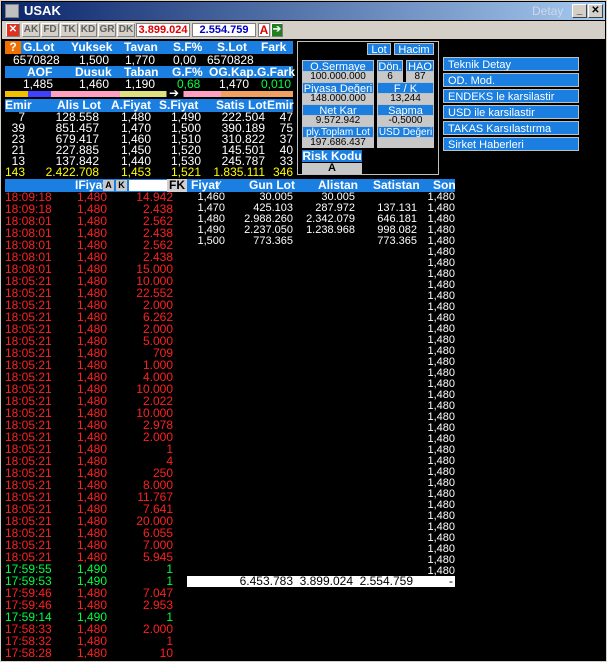 The image size is (607, 662). What do you see at coordinates (274, 47) in the screenshot?
I see `hdr-fark: Fark` at bounding box center [274, 47].